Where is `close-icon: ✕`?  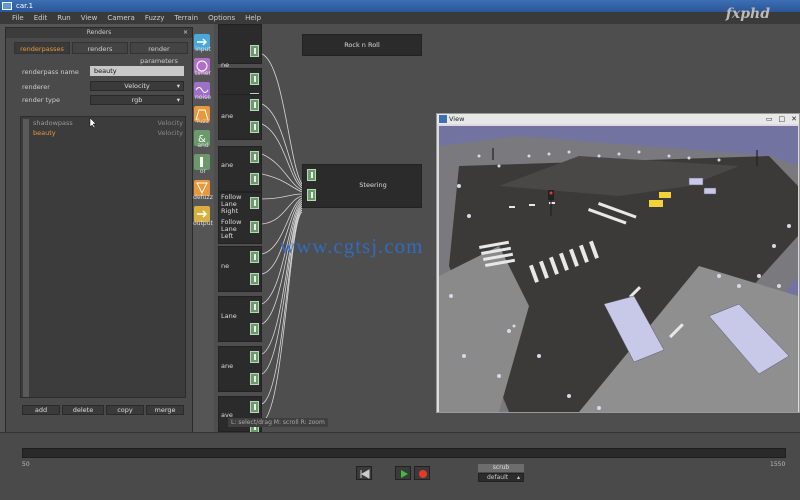
close-icon: ✕ is located at coordinates (794, 119).